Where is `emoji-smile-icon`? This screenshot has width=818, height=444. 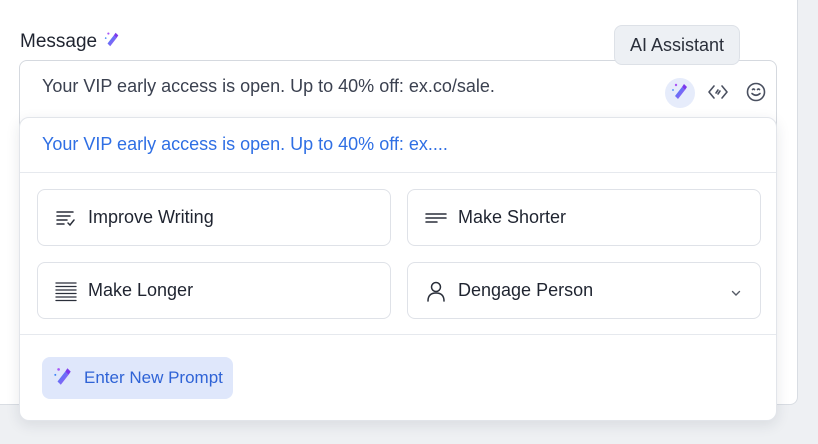
emoji-smile-icon is located at coordinates (756, 94).